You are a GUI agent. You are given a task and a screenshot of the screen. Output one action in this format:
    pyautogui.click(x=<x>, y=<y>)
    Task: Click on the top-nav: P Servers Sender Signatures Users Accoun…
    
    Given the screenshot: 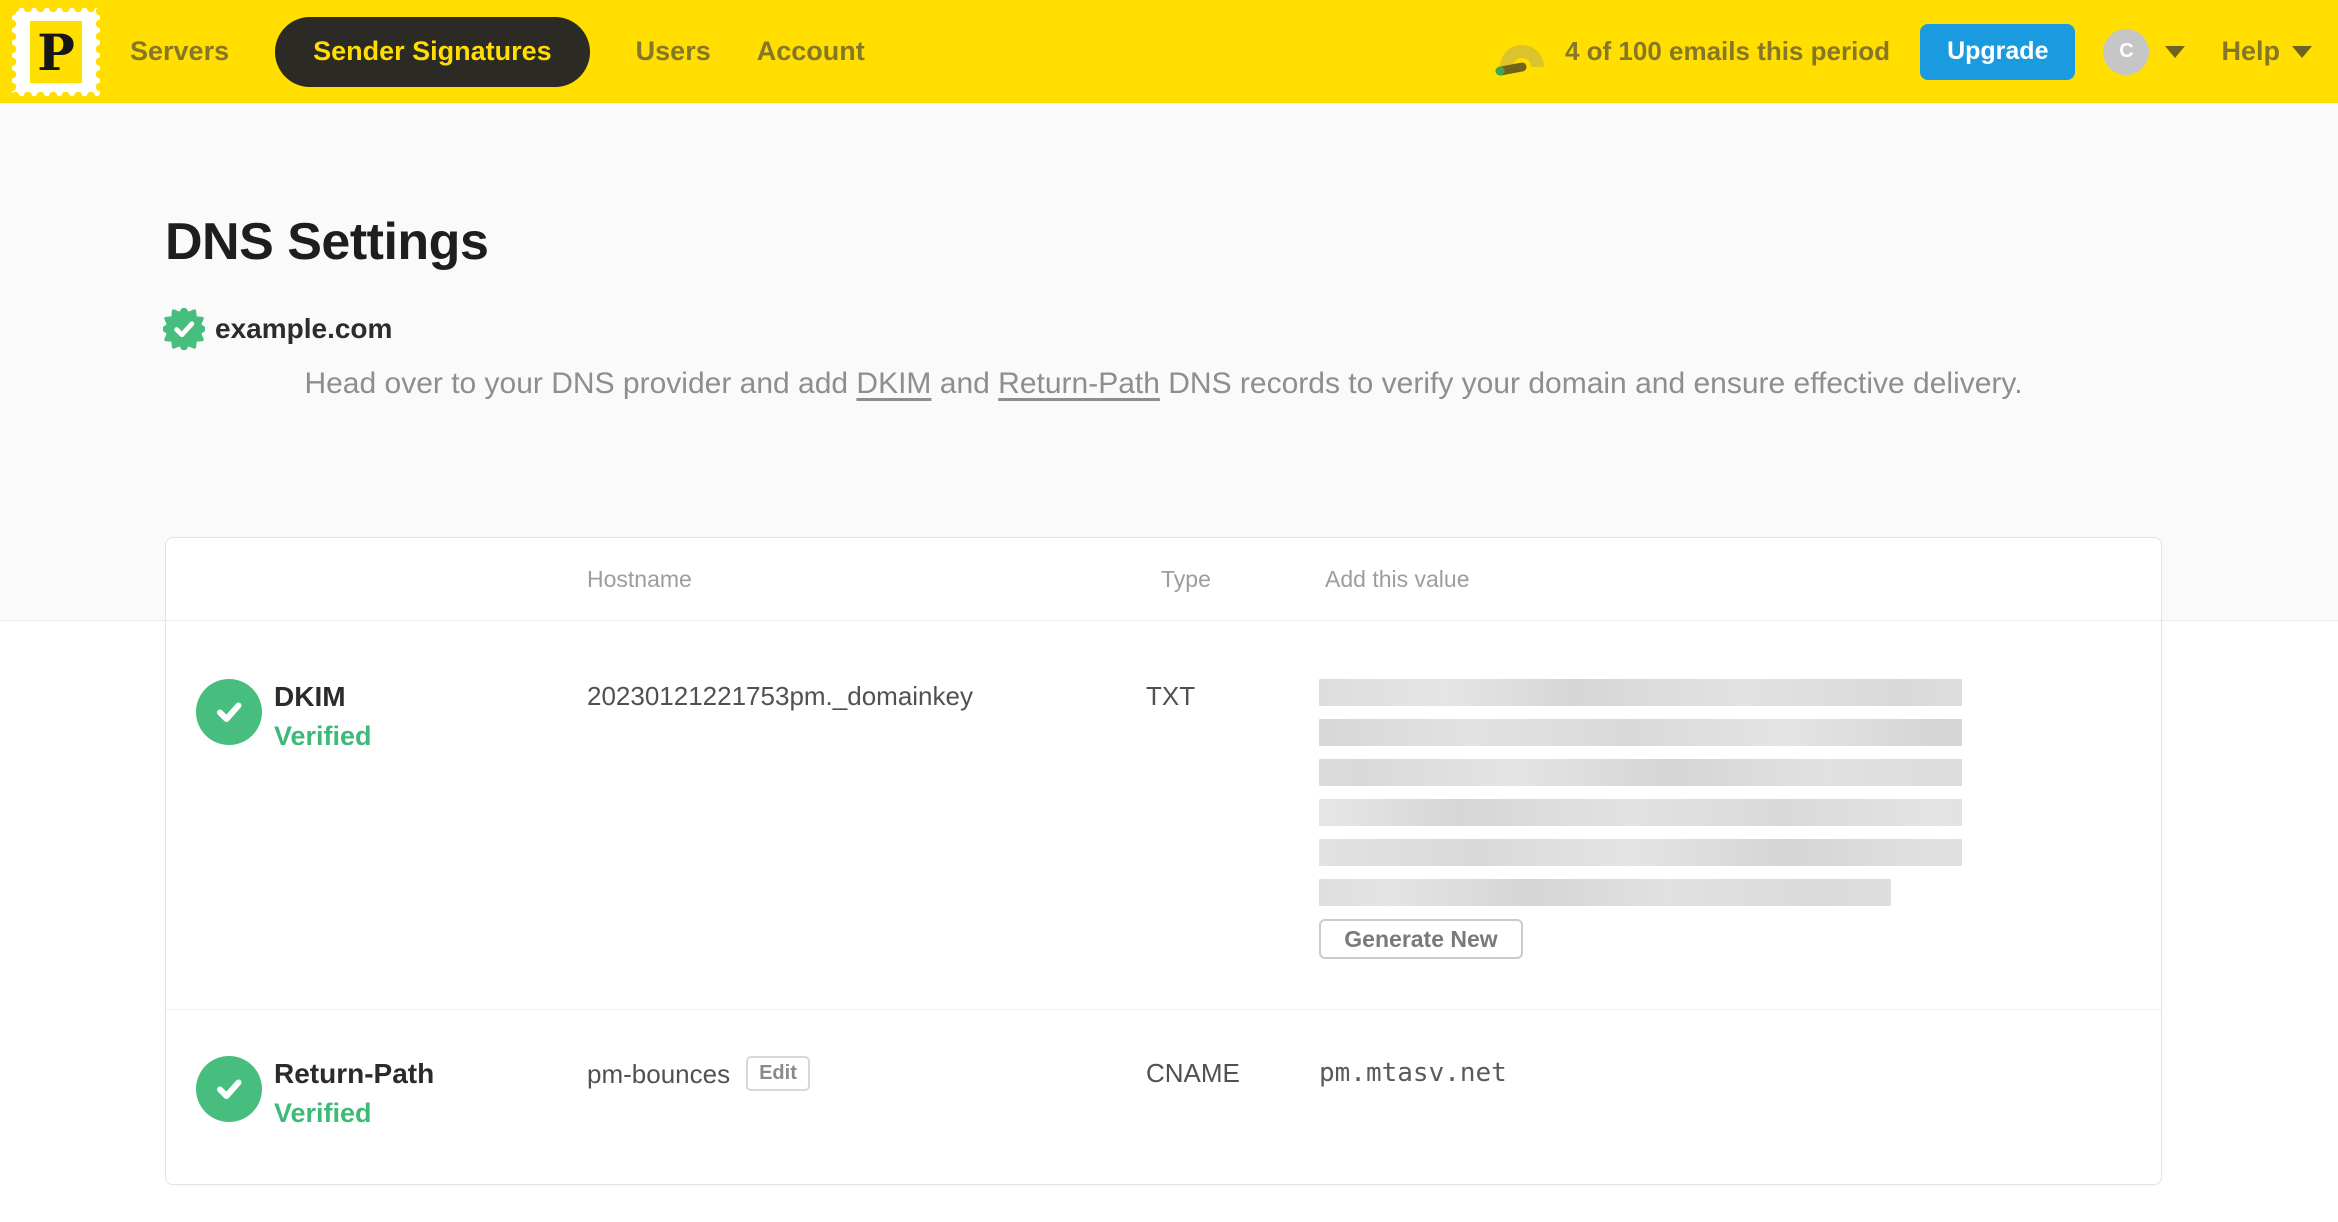 What is the action you would take?
    pyautogui.click(x=1169, y=51)
    